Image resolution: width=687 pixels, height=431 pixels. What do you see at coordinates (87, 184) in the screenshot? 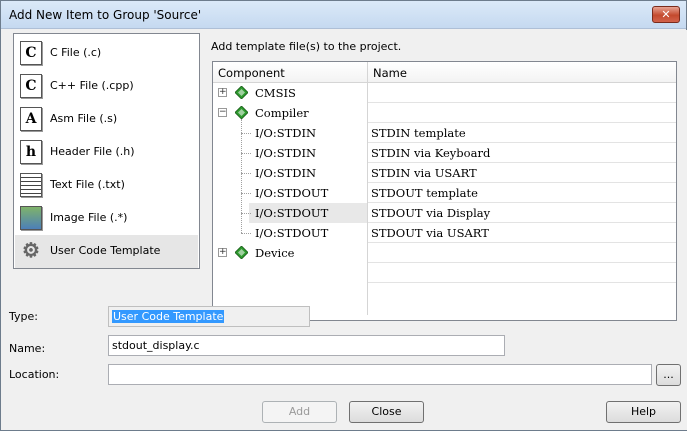
I see `file-type-label: Text File (.txt)` at bounding box center [87, 184].